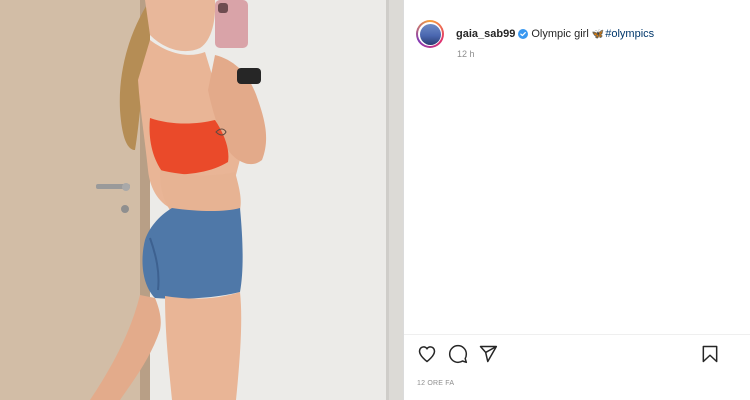  I want to click on username-link: gaia_sab99, so click(485, 34).